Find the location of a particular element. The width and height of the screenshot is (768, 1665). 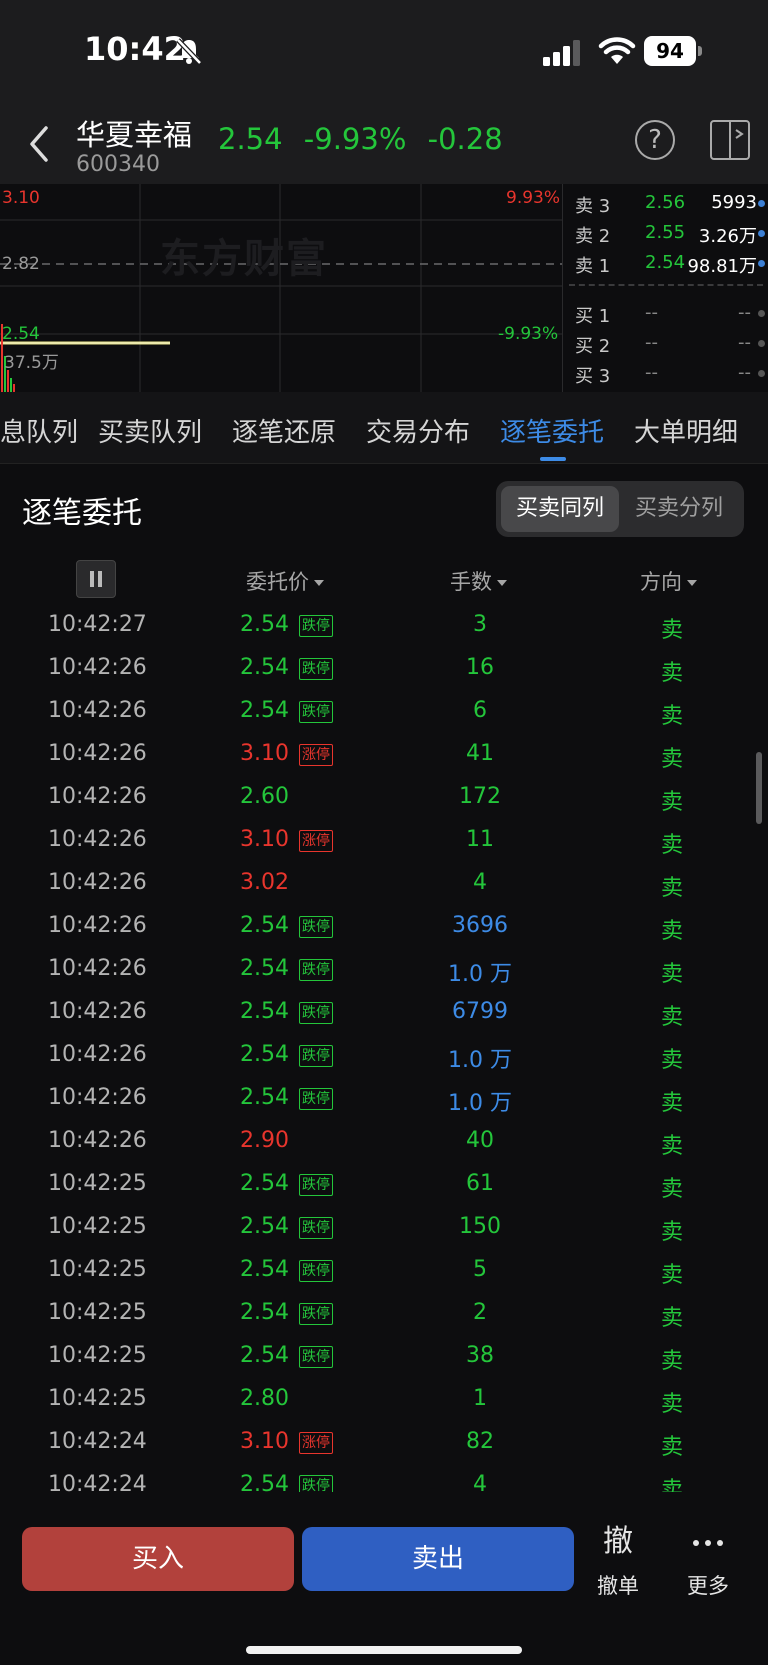

home-indicator is located at coordinates (384, 1650).